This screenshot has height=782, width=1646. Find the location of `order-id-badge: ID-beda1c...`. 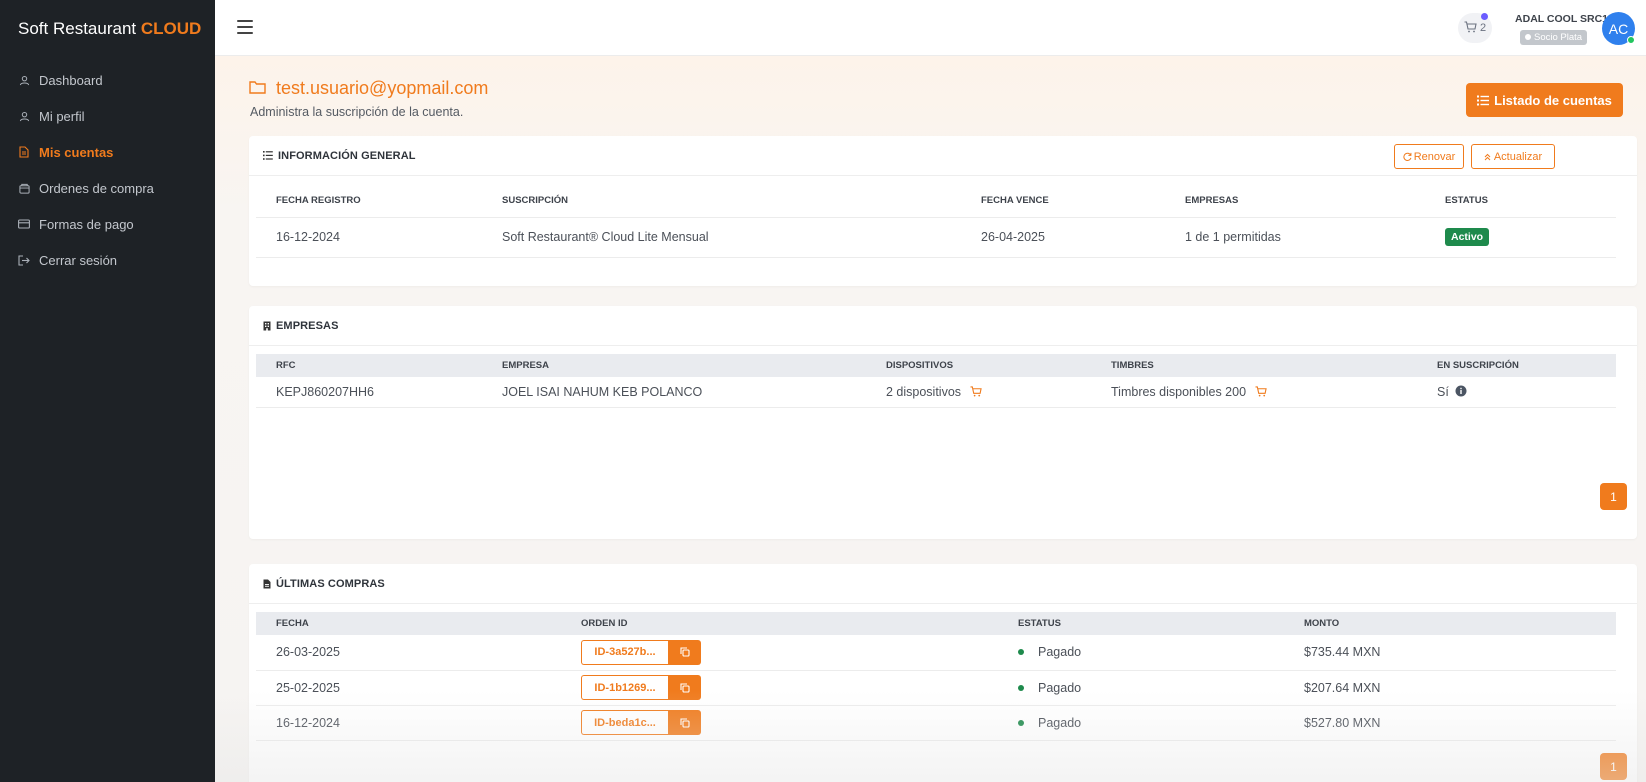

order-id-badge: ID-beda1c... is located at coordinates (624, 722).